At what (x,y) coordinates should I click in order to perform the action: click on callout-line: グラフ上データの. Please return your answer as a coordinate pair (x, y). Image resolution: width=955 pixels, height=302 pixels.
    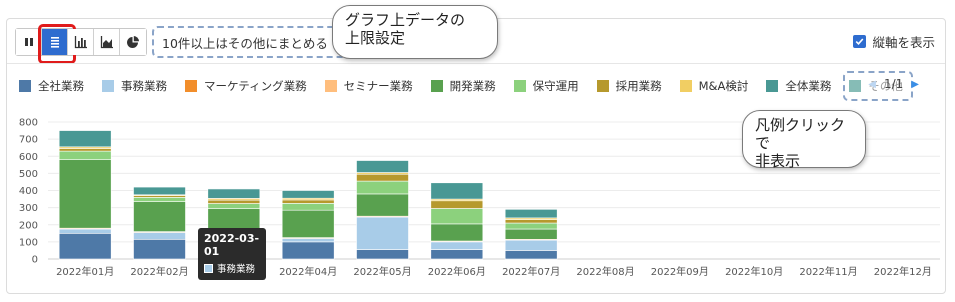
    Looking at the image, I should click on (405, 20).